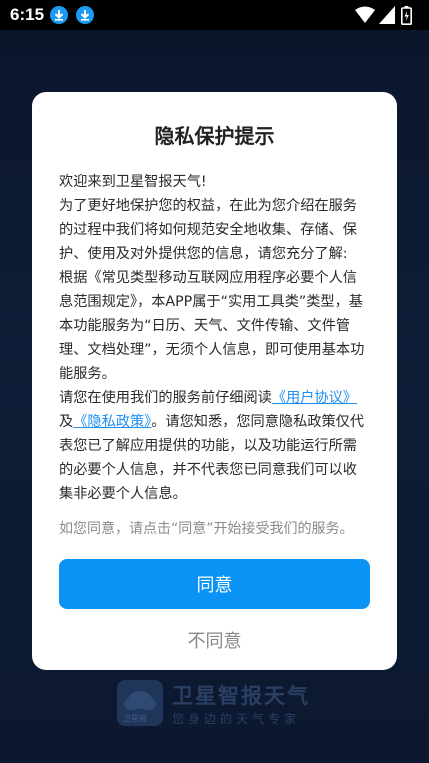 This screenshot has width=429, height=763. What do you see at coordinates (214, 640) in the screenshot?
I see `disagree-button: 不同意` at bounding box center [214, 640].